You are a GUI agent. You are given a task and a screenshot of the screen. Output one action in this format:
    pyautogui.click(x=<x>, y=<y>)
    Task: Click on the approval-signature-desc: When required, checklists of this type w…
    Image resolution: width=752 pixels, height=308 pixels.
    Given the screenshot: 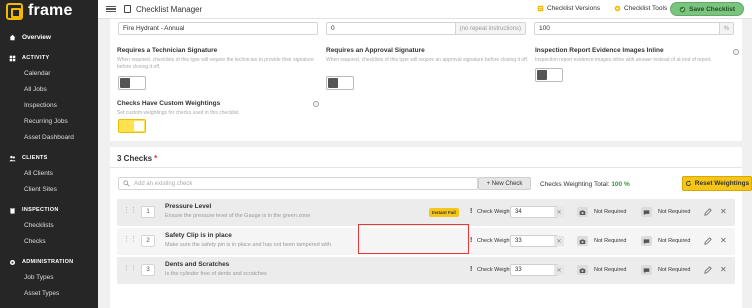 What is the action you would take?
    pyautogui.click(x=427, y=60)
    